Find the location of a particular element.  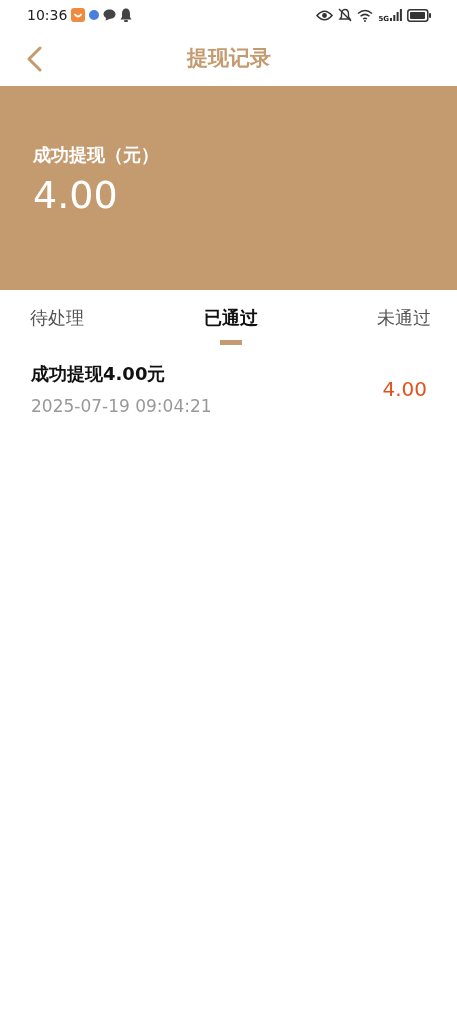

summary-label: 成功提现（元） is located at coordinates (96, 155).